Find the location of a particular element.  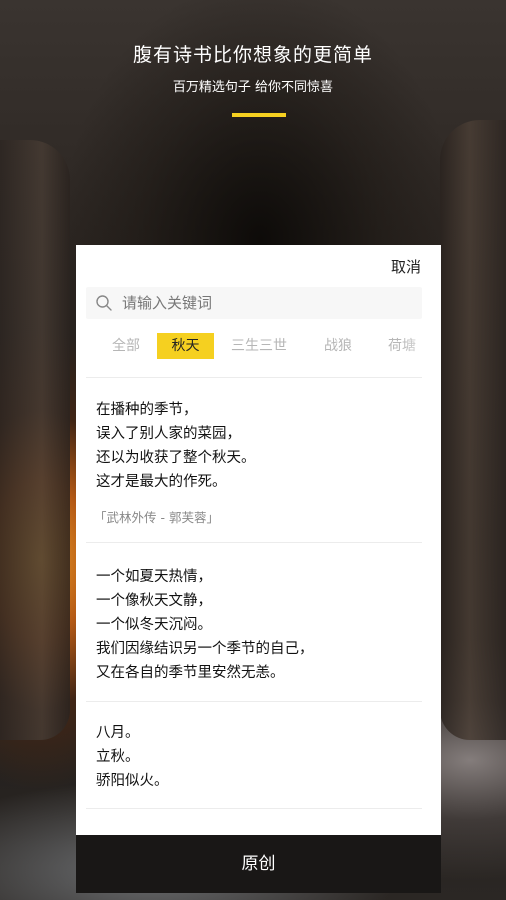

quote-line: 又在各自的季节里安然无恙。 is located at coordinates (190, 673).